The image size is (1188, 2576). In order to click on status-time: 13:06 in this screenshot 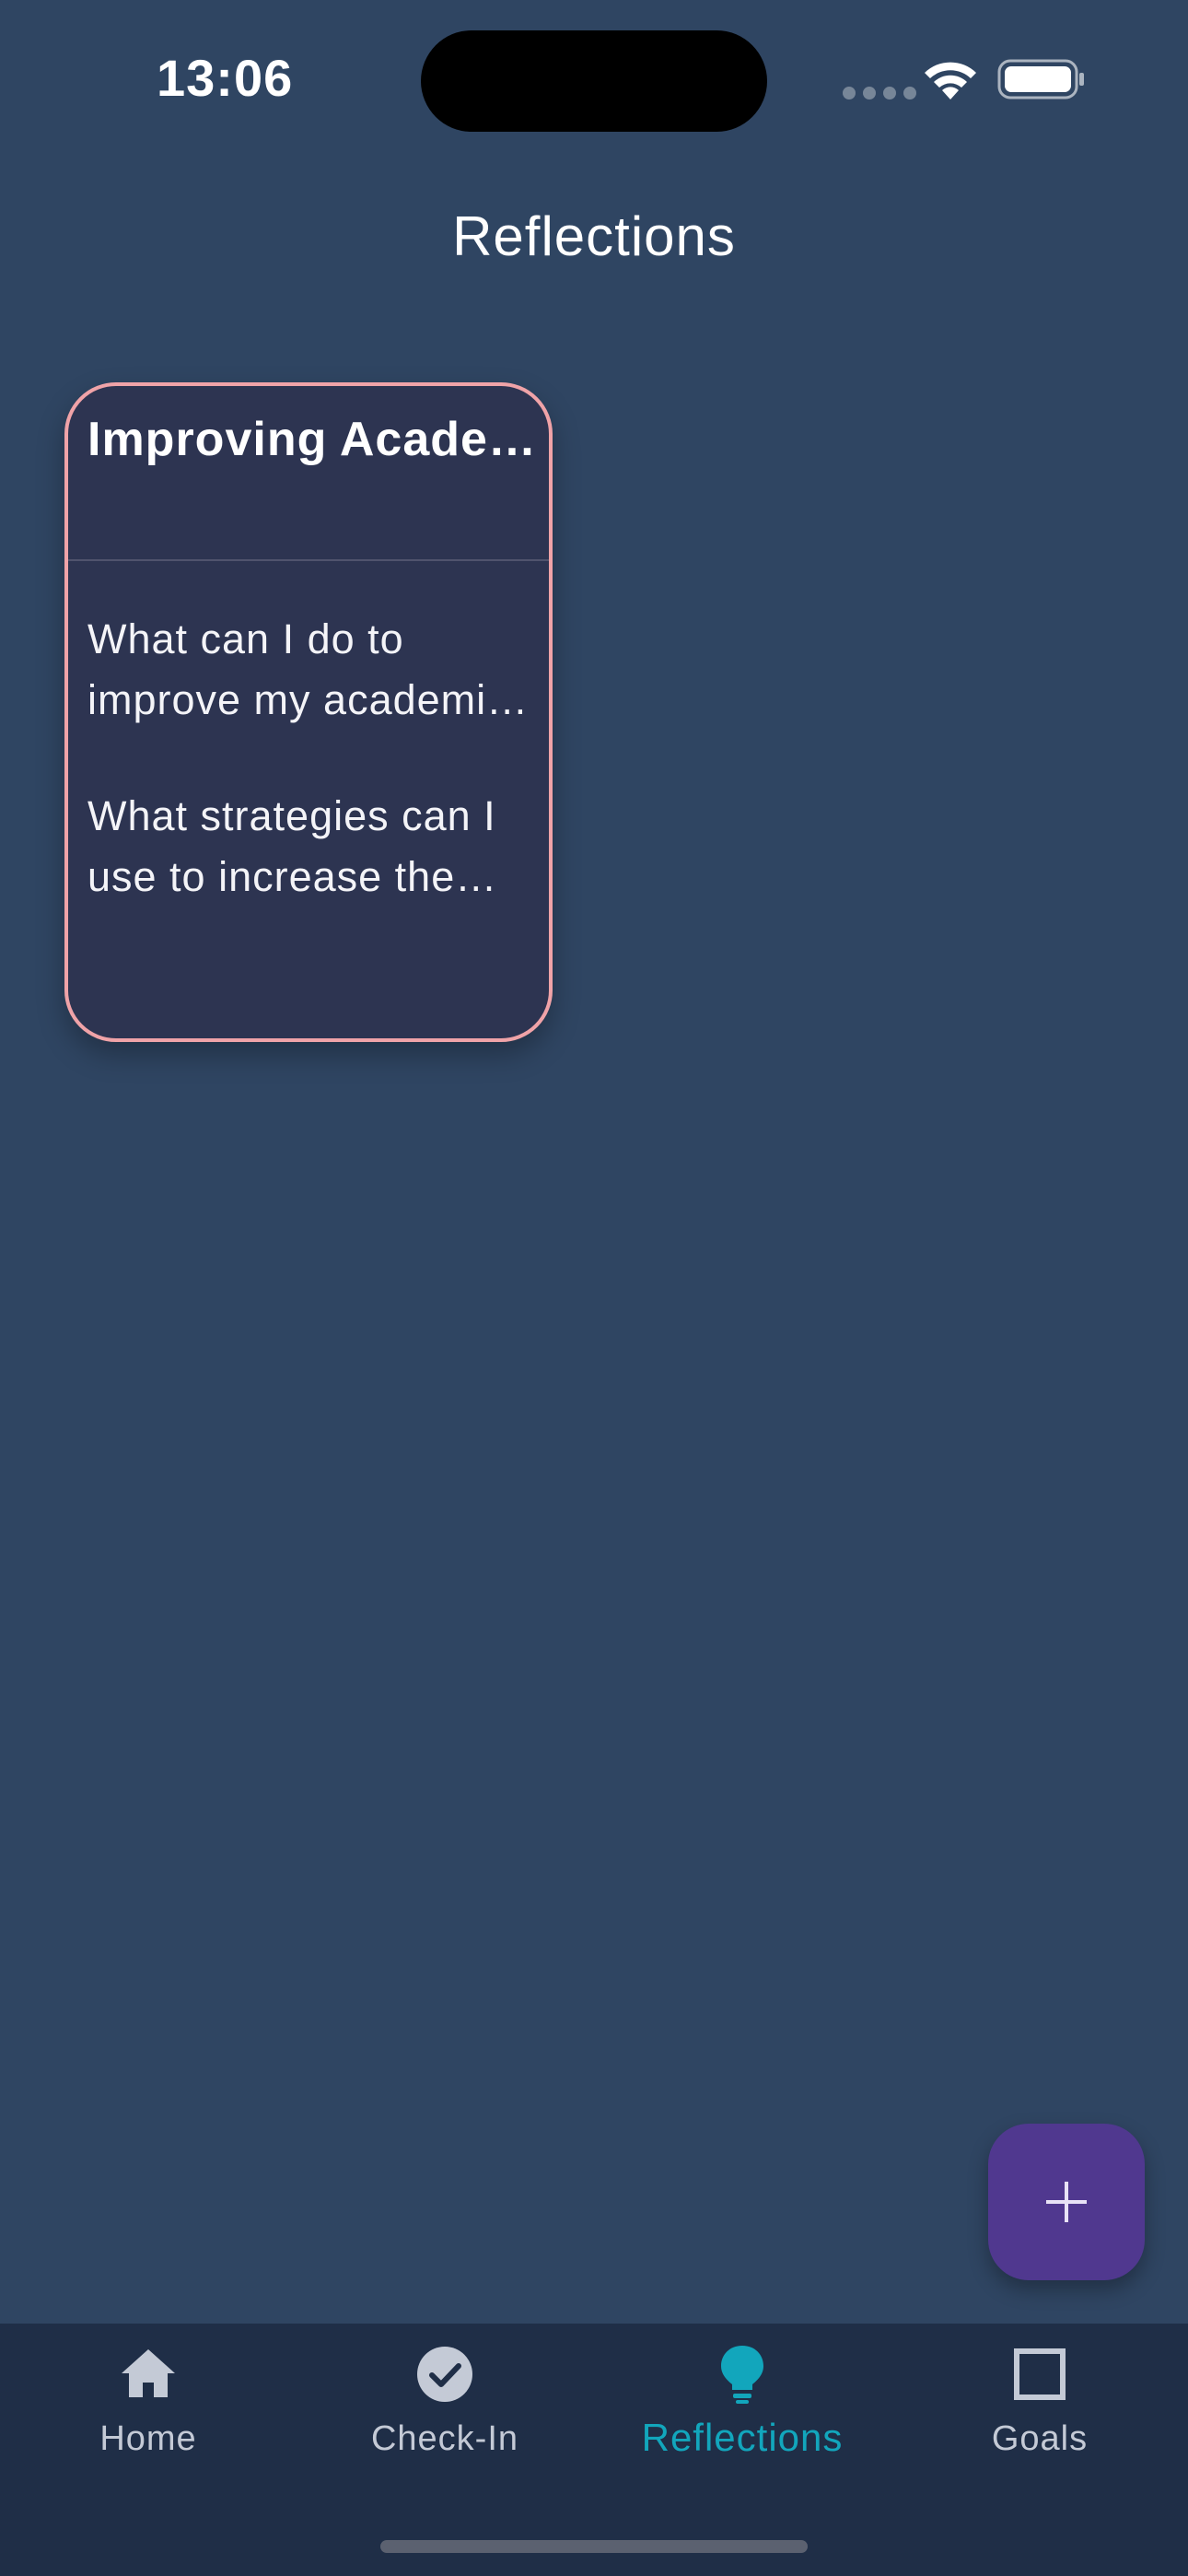, I will do `click(225, 78)`.